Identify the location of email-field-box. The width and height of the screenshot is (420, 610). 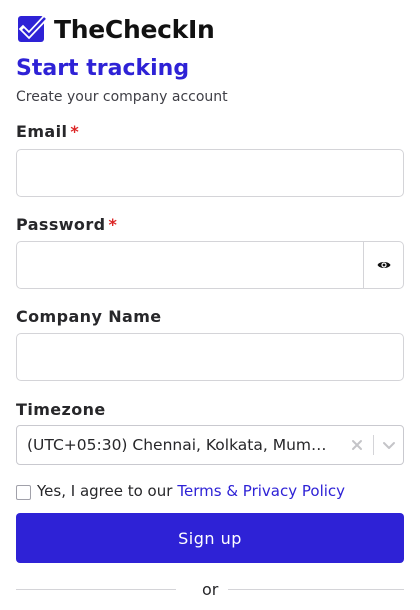
(210, 173).